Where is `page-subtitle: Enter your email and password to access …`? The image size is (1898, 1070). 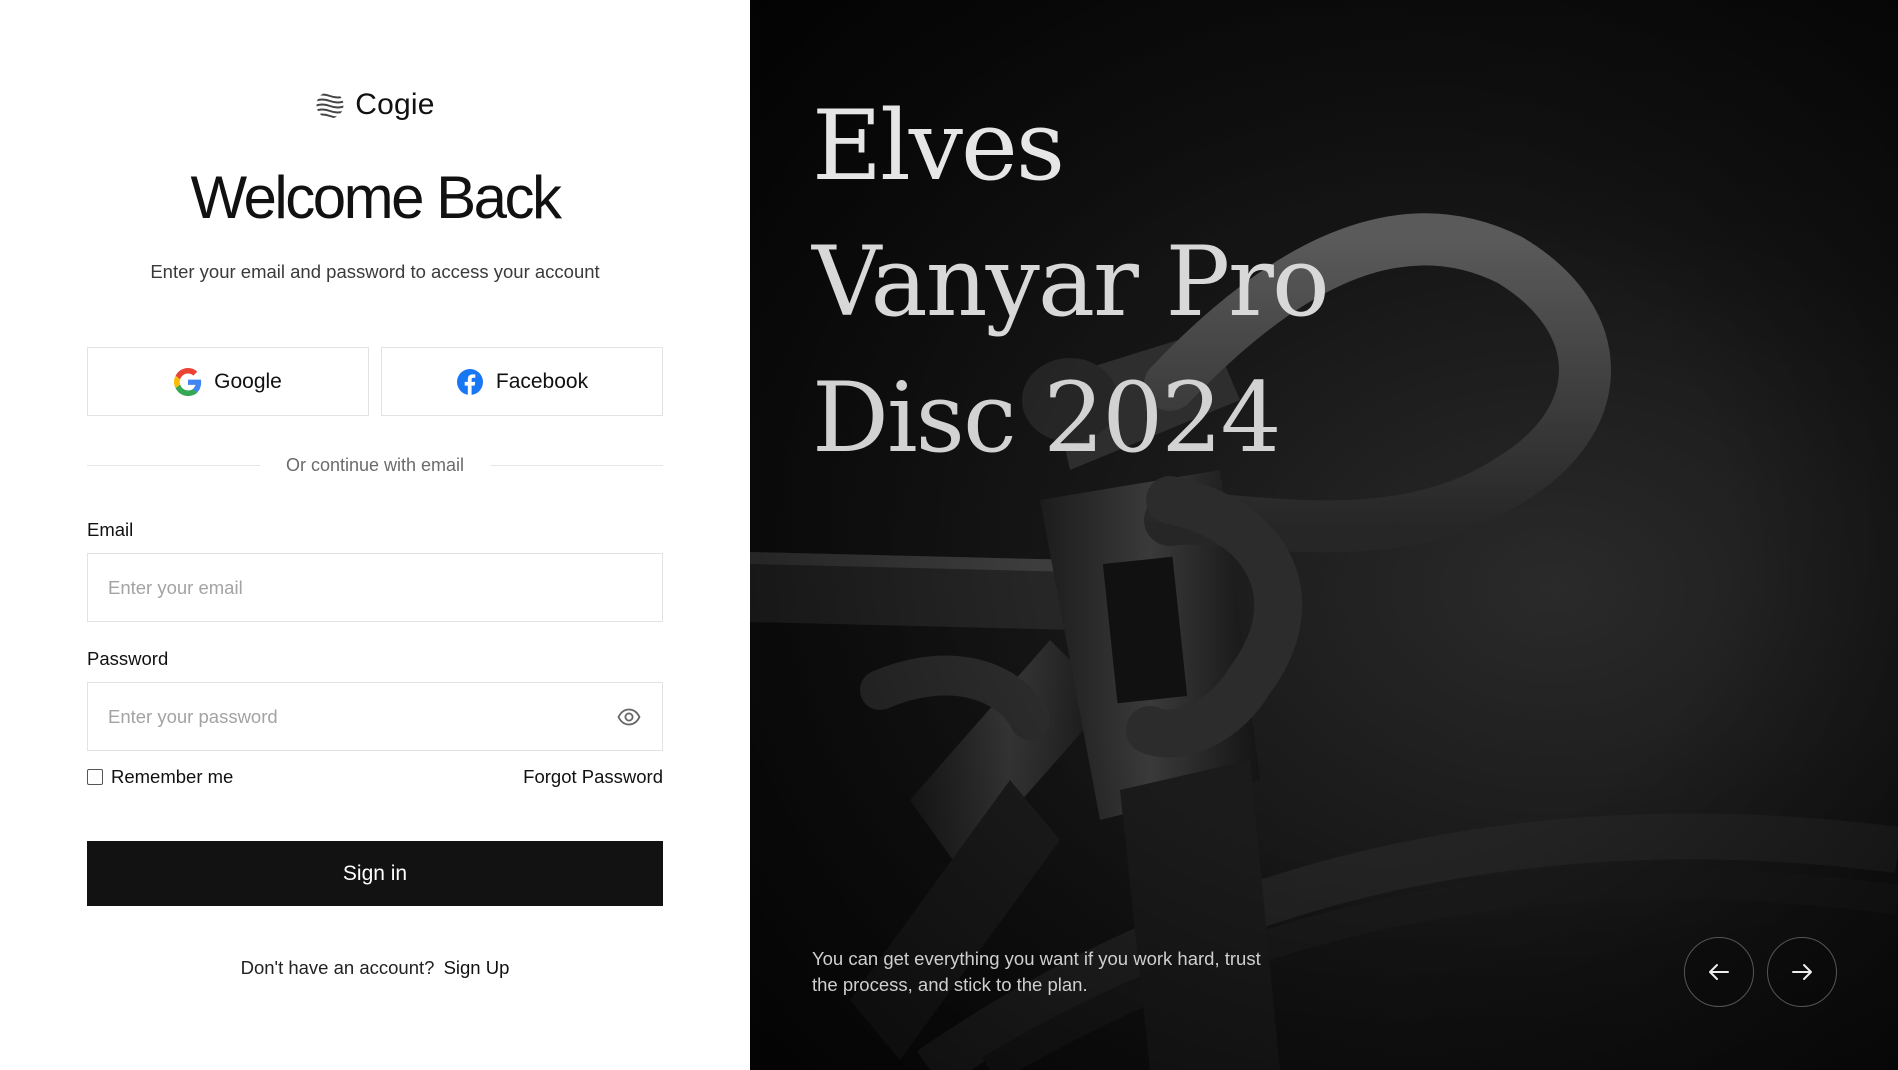
page-subtitle: Enter your email and password to access … is located at coordinates (375, 271).